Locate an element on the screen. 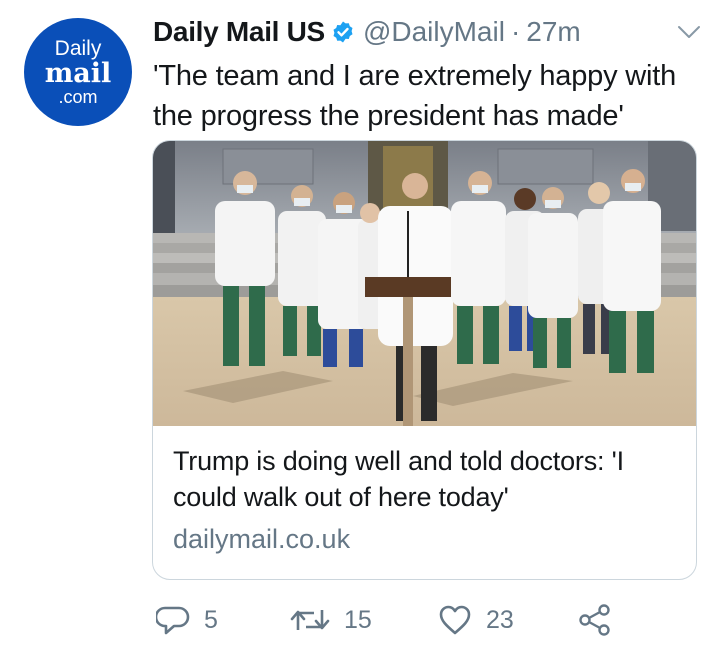 Image resolution: width=720 pixels, height=667 pixels. share-icon is located at coordinates (595, 620).